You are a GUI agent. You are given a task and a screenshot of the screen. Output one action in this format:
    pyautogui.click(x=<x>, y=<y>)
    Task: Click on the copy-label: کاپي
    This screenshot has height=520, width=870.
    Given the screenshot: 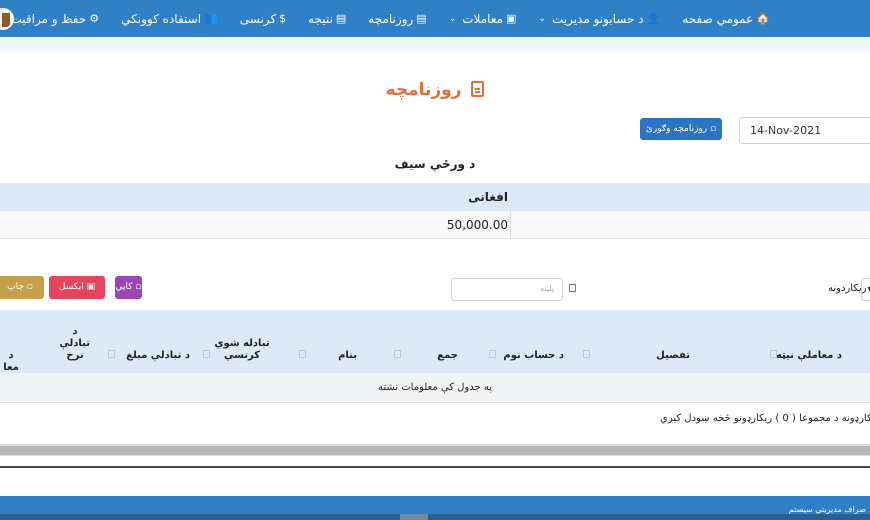 What is the action you would take?
    pyautogui.click(x=124, y=287)
    